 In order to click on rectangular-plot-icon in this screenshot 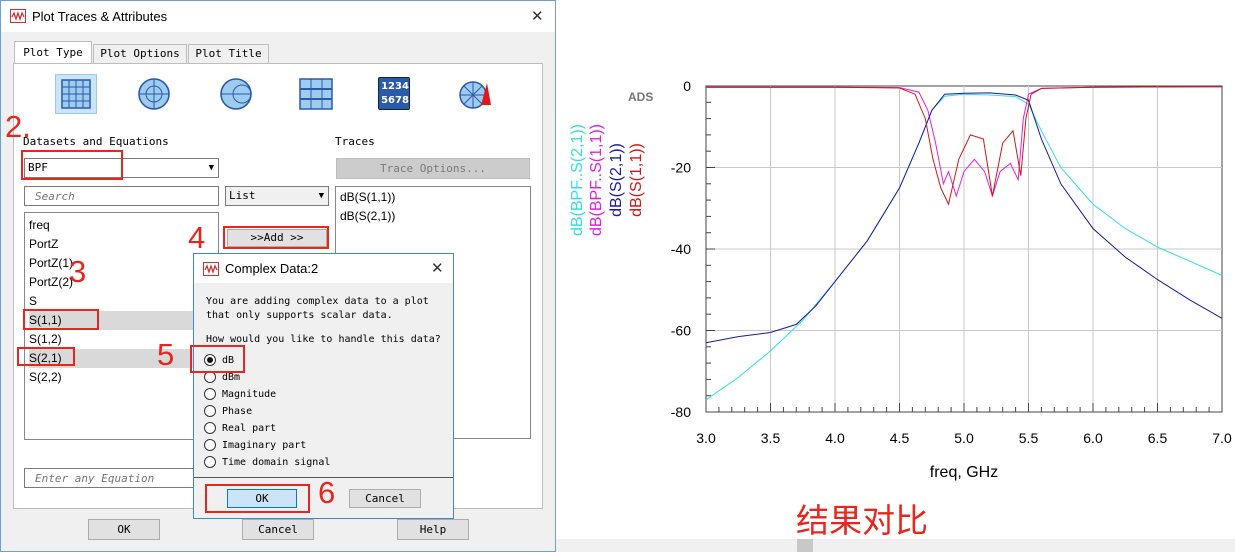, I will do `click(76, 94)`.